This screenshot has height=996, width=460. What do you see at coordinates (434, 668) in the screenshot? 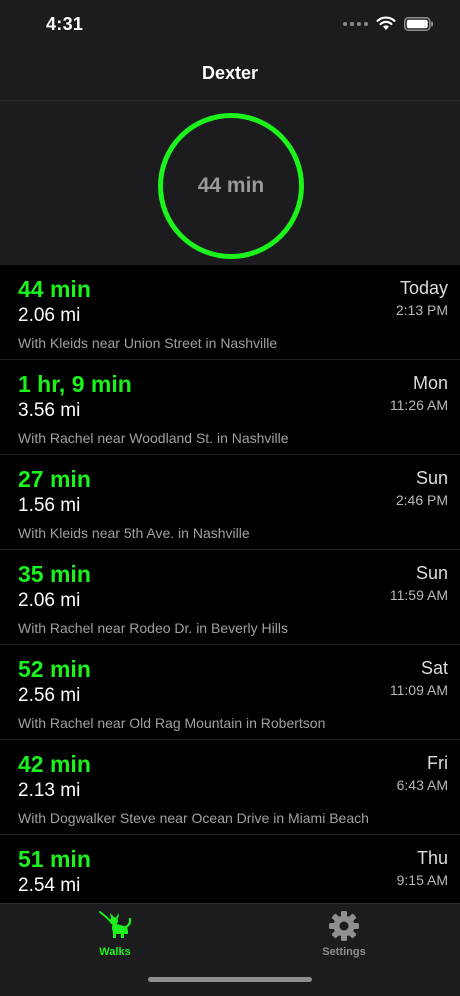
I see `walk-day: Sat` at bounding box center [434, 668].